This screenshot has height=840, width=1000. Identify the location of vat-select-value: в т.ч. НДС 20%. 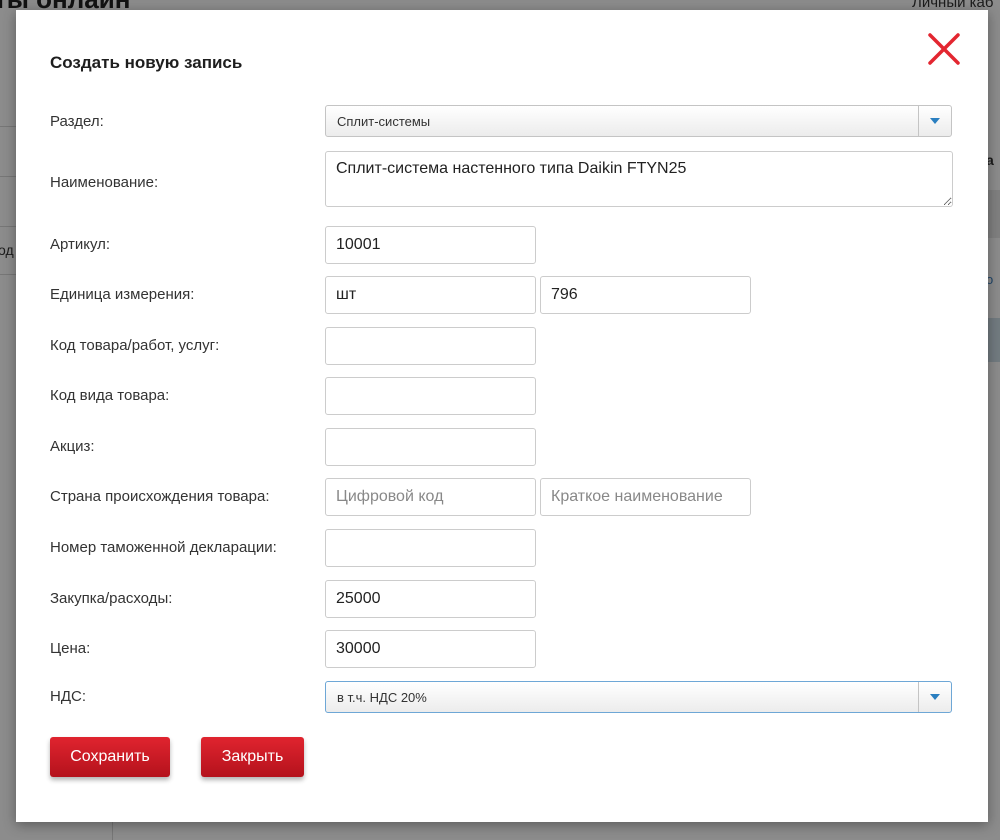
(382, 697).